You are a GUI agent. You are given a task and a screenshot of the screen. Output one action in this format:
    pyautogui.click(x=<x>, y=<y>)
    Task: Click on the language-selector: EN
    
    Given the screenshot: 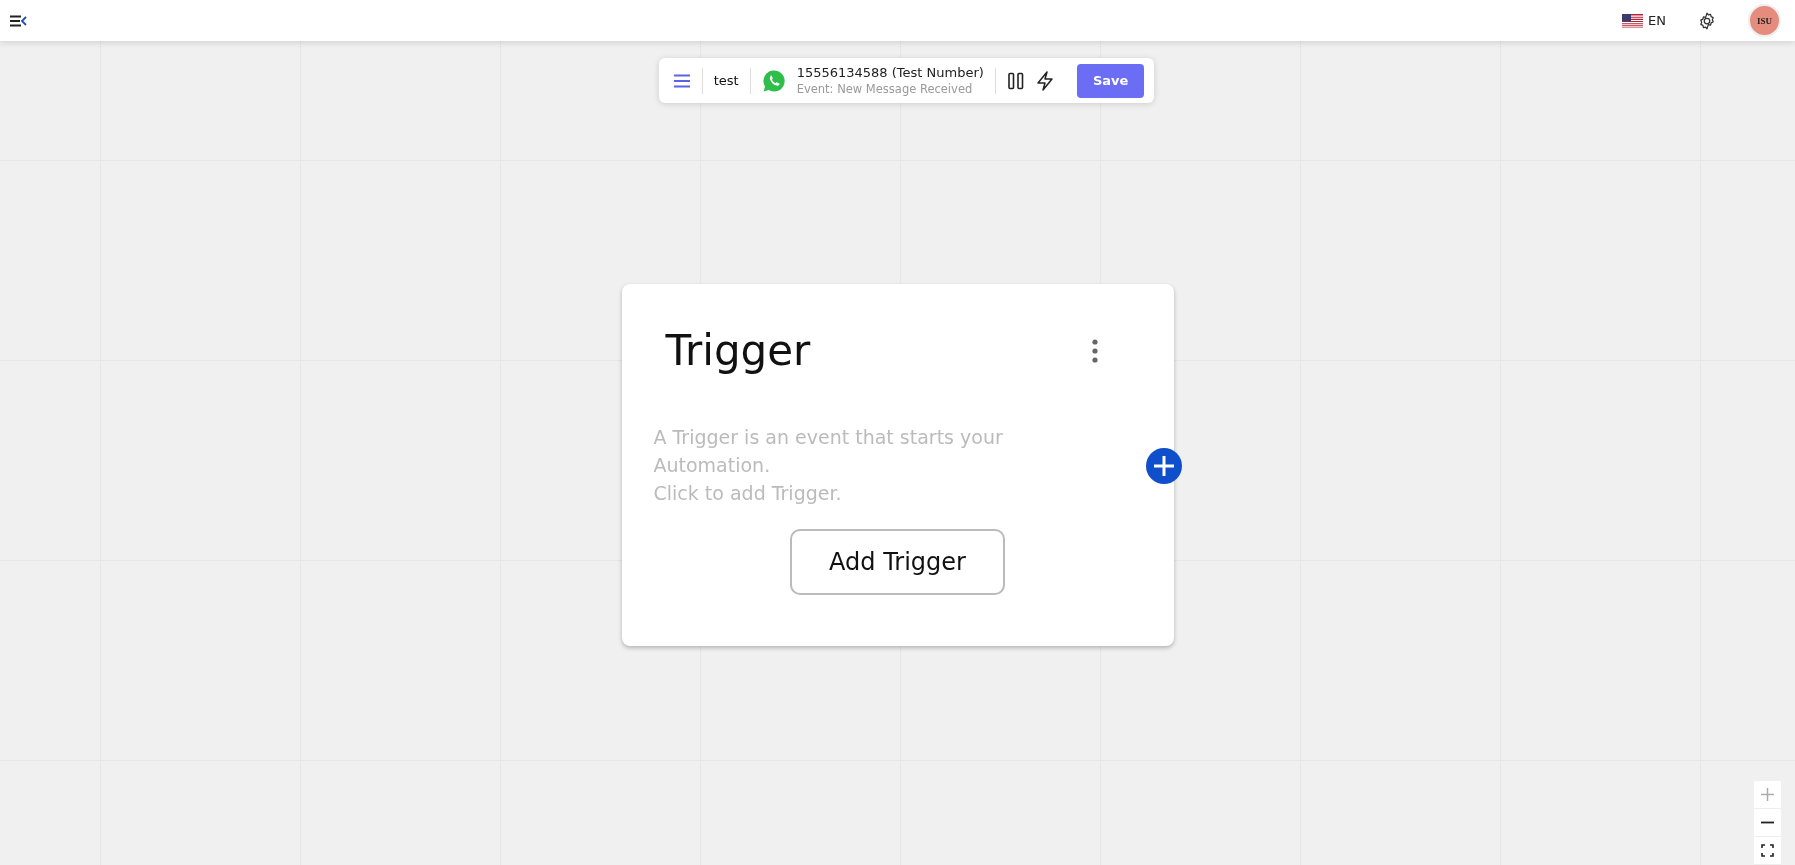 What is the action you would take?
    pyautogui.click(x=1644, y=20)
    